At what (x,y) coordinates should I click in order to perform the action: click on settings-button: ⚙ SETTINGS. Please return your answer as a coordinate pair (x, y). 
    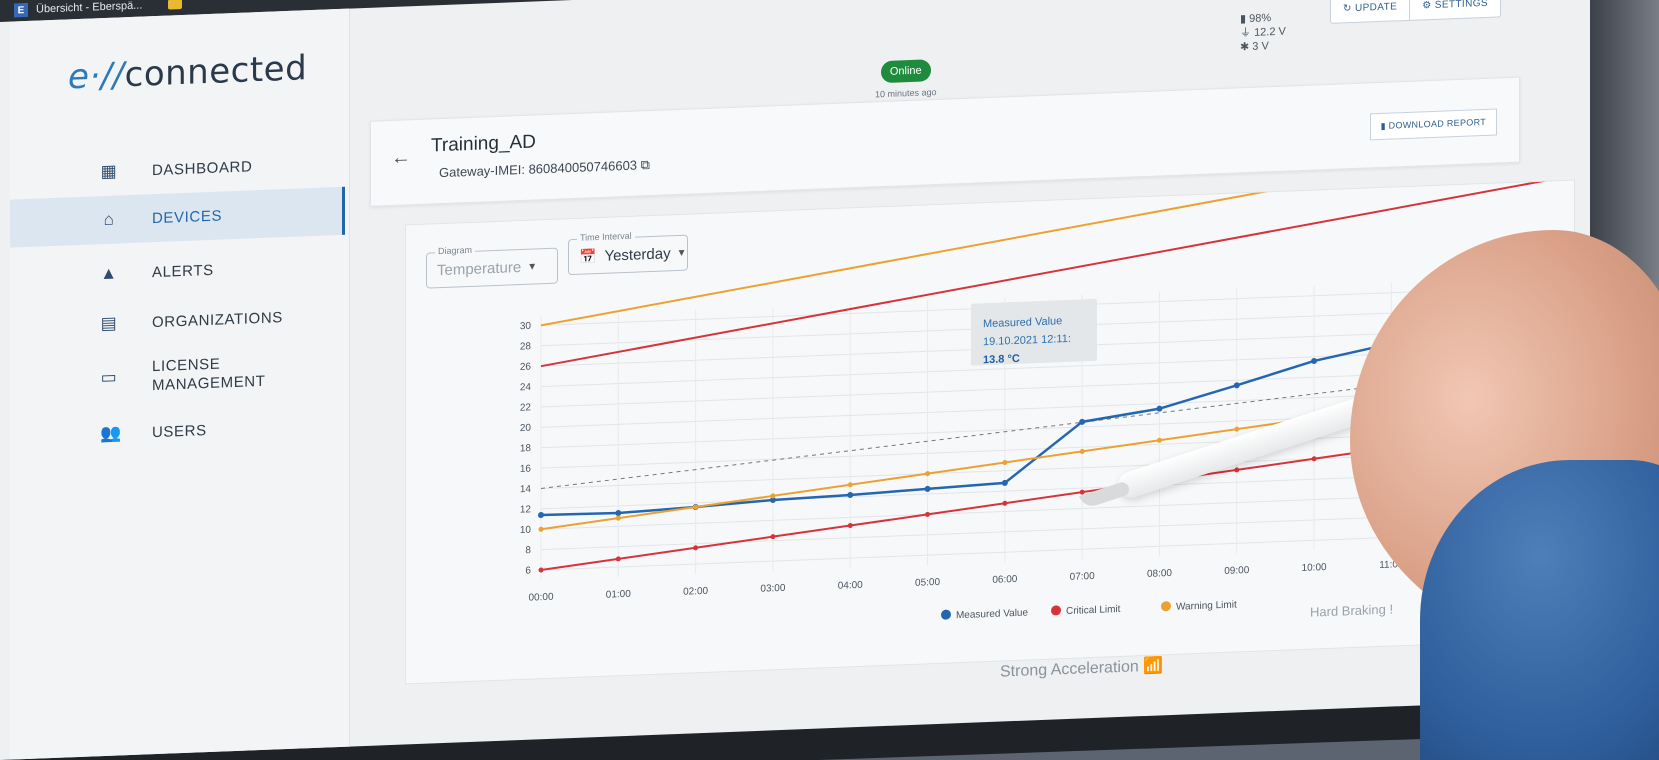
    Looking at the image, I should click on (1454, 10).